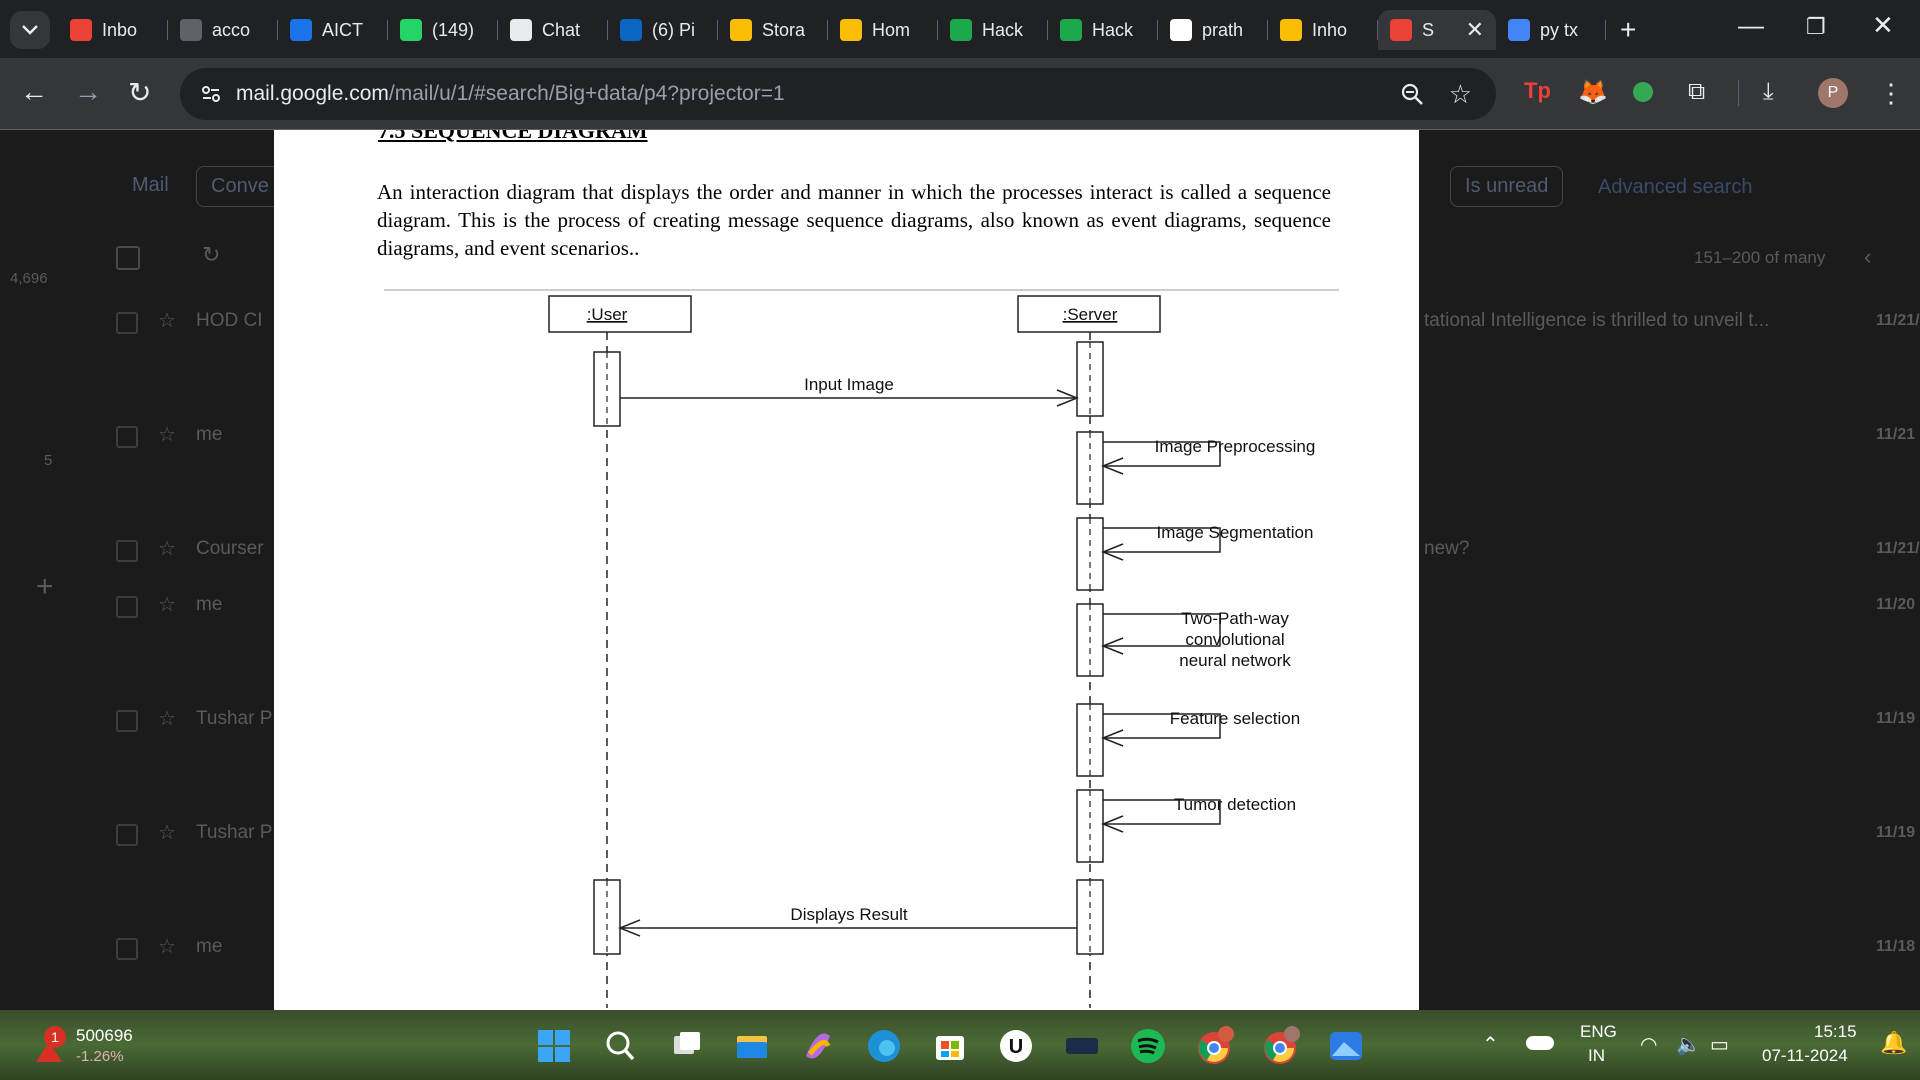  What do you see at coordinates (1082, 1046) in the screenshot?
I see `hotstar-icon` at bounding box center [1082, 1046].